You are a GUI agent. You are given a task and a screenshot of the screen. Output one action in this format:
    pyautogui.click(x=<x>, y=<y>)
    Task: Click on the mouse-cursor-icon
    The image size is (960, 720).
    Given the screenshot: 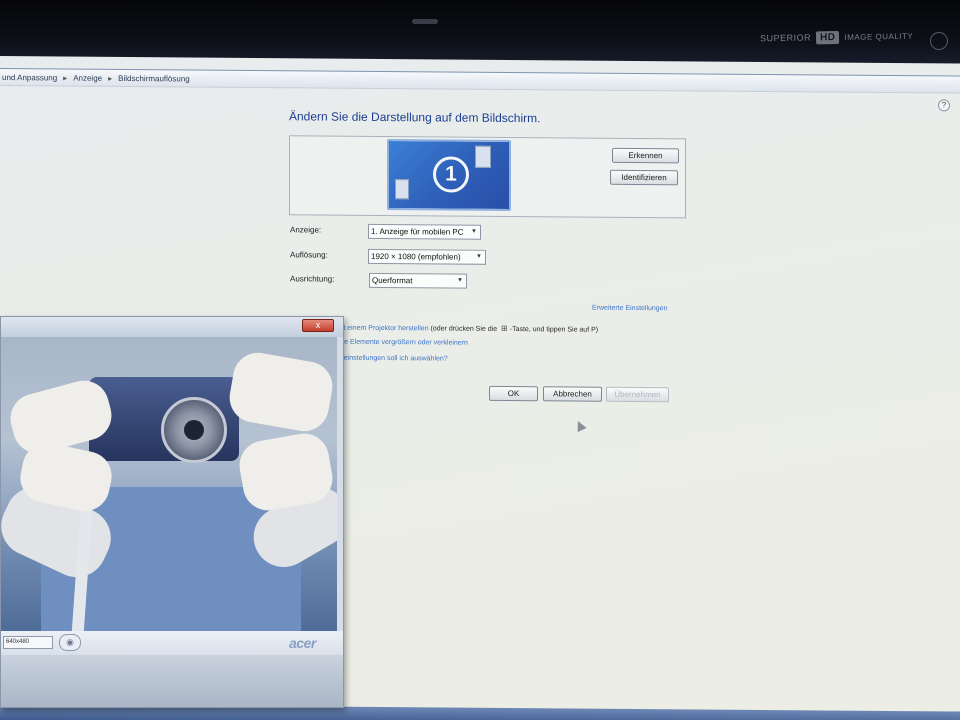 What is the action you would take?
    pyautogui.click(x=580, y=425)
    